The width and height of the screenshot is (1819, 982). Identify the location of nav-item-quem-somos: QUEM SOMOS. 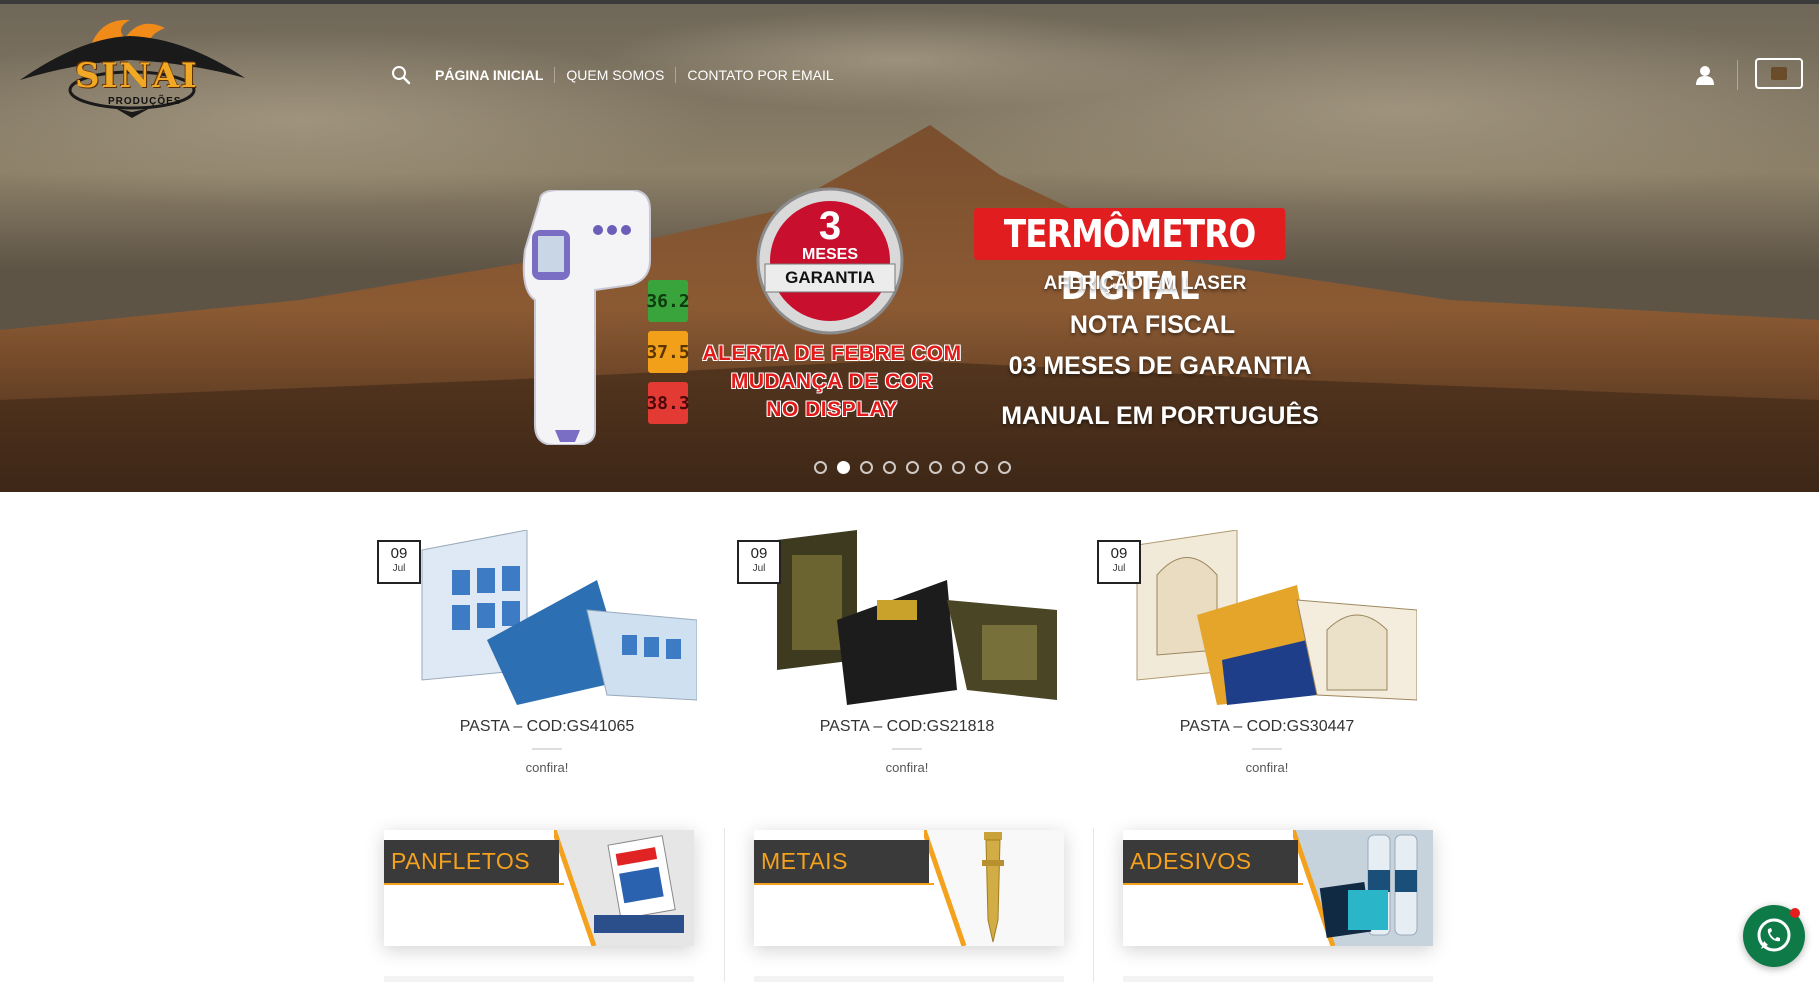
(614, 75).